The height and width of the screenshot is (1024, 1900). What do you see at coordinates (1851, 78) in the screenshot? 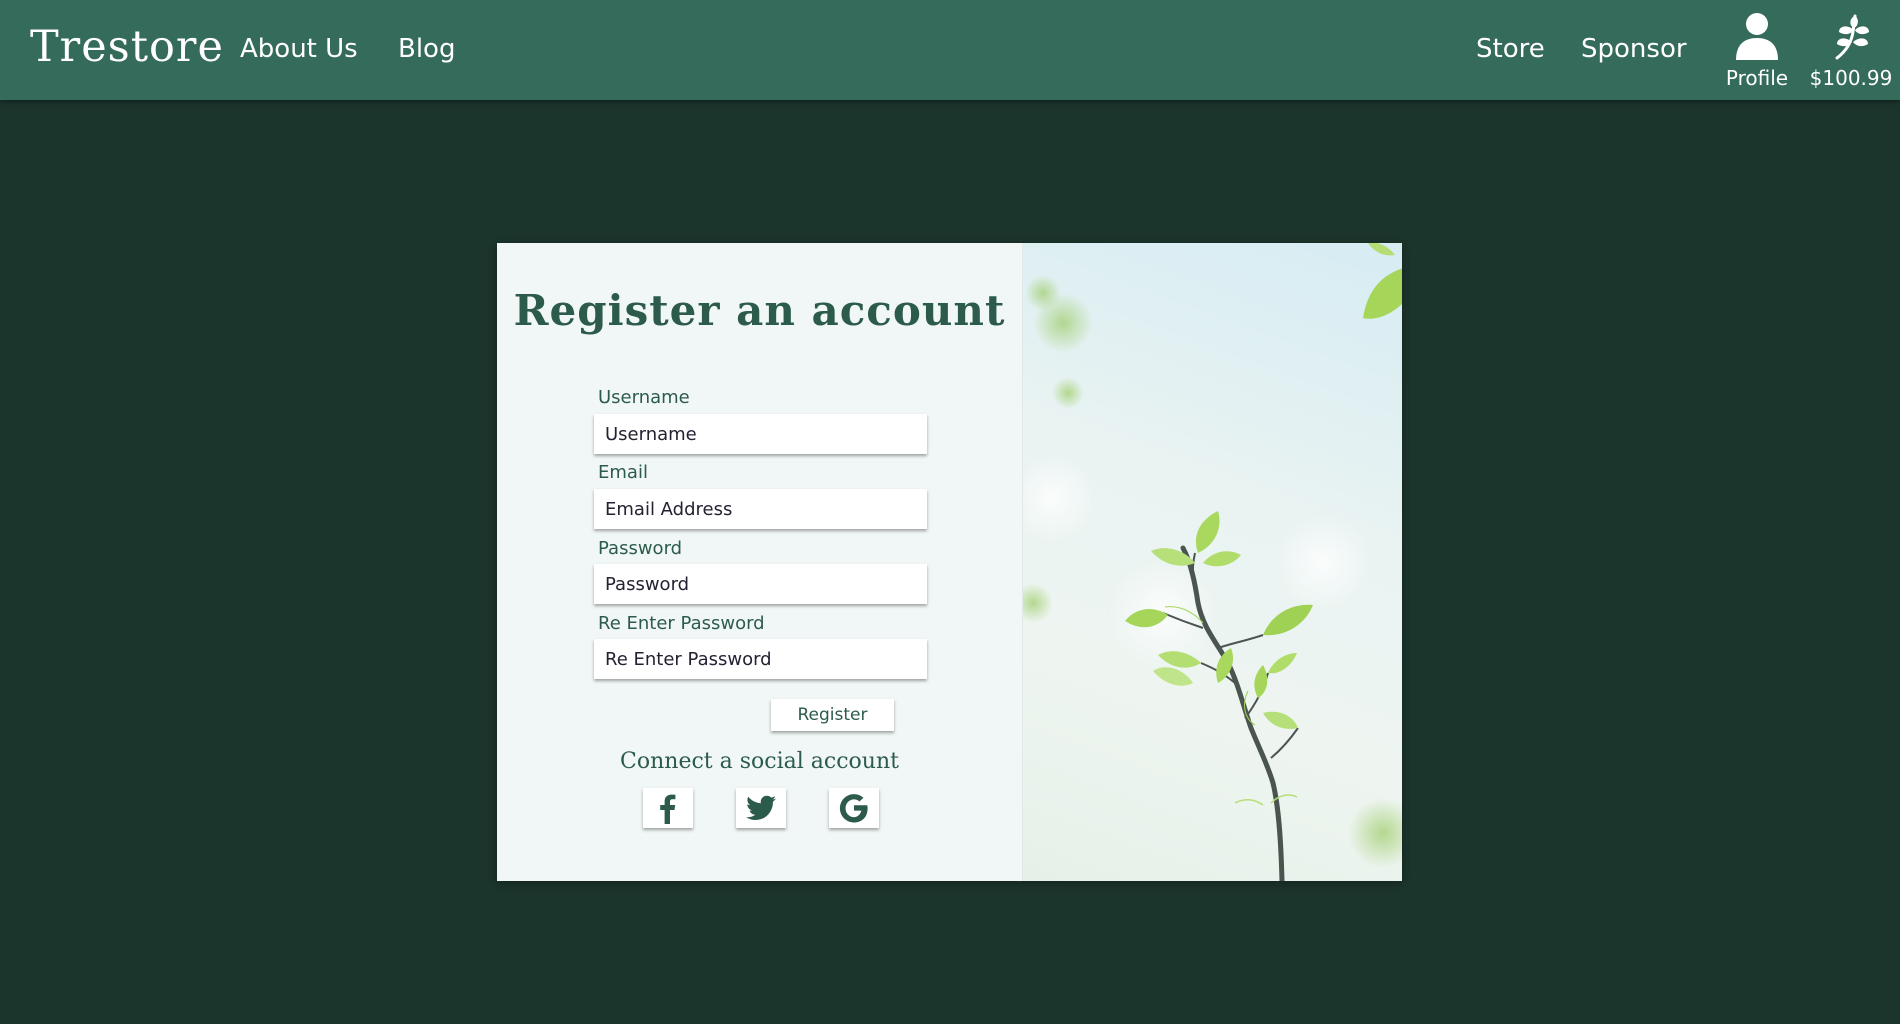
I see `wallet-balance: $100.99` at bounding box center [1851, 78].